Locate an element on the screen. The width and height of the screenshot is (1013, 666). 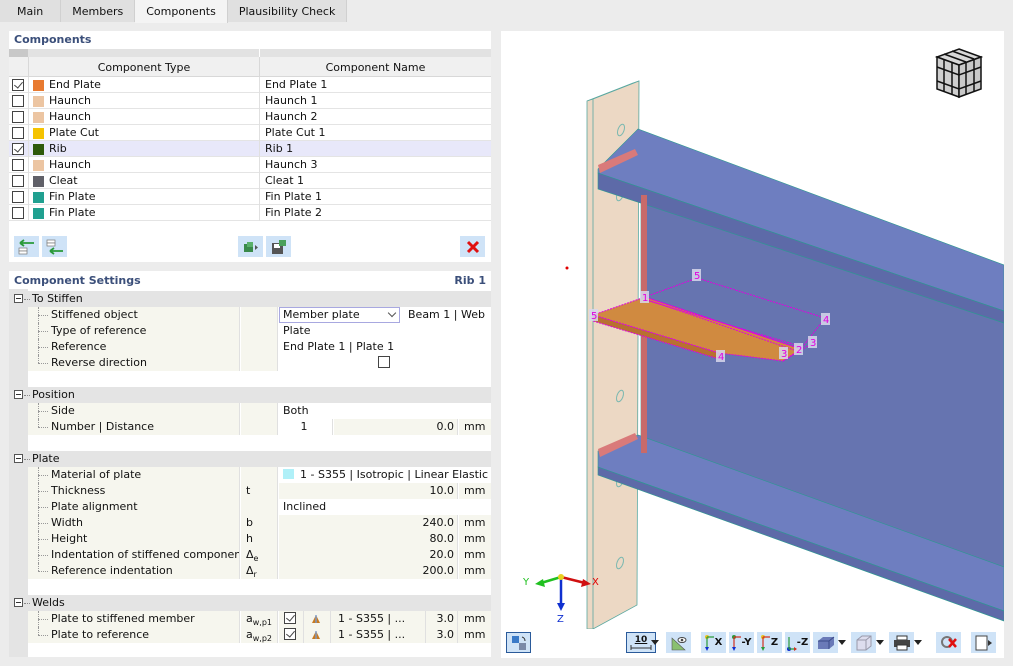
row-thickness: Thickness t 10.0 mm is located at coordinates (259, 491).